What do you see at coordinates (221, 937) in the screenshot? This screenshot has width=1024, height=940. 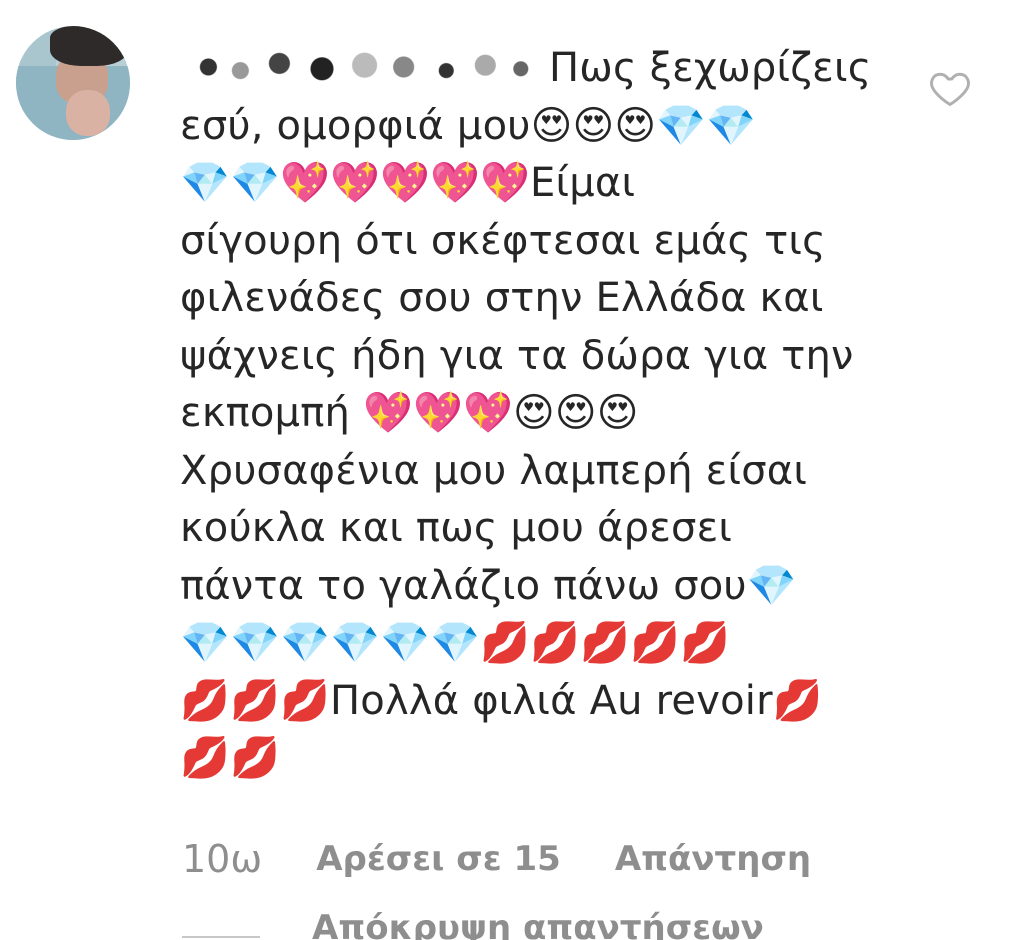 I see `divider-line` at bounding box center [221, 937].